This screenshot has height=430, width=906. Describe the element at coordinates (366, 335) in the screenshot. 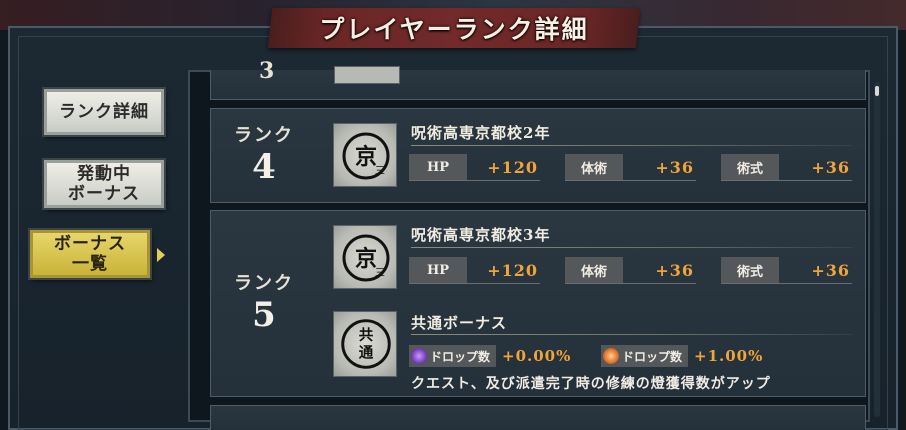

I see `svg-text: 共` at that location.